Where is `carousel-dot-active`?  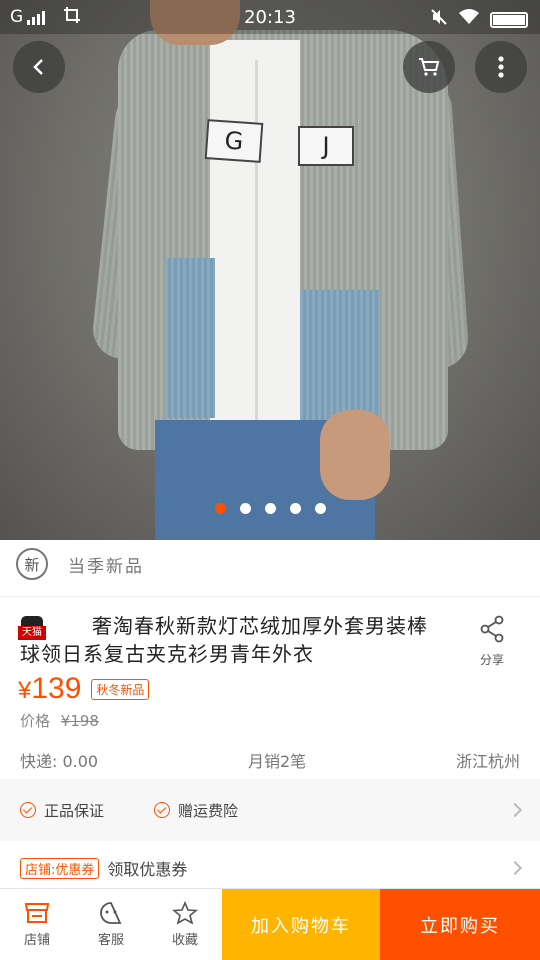 carousel-dot-active is located at coordinates (220, 508).